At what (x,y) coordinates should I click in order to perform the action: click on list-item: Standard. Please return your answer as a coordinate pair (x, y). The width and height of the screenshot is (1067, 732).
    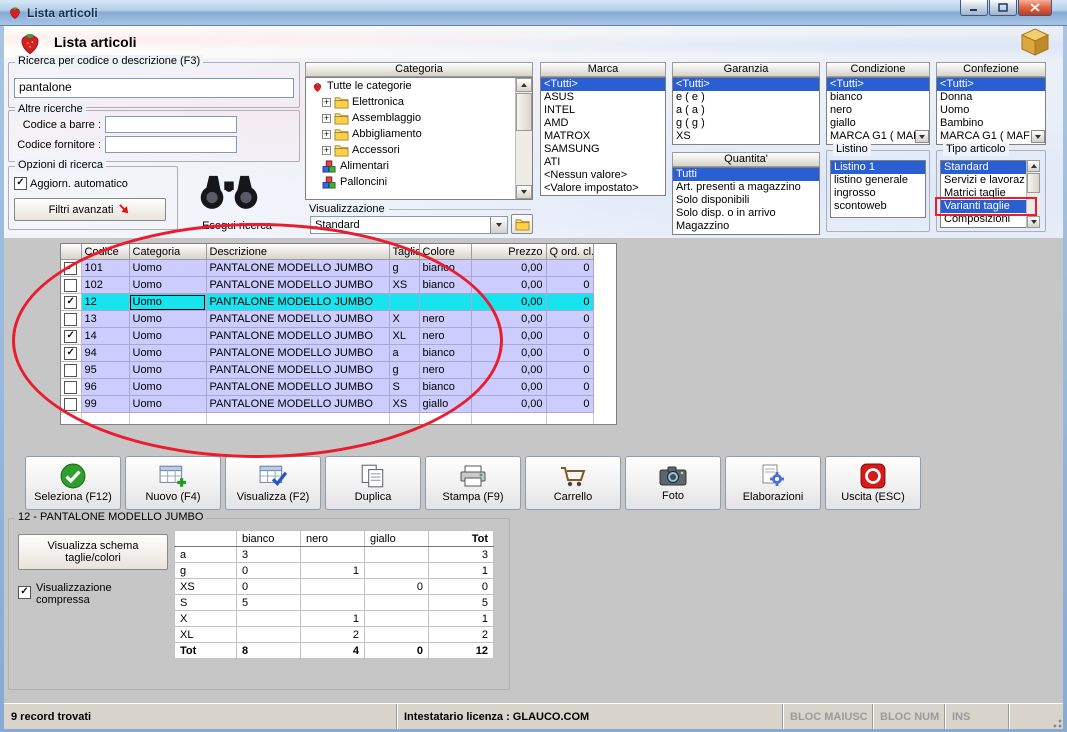
    Looking at the image, I should click on (983, 167).